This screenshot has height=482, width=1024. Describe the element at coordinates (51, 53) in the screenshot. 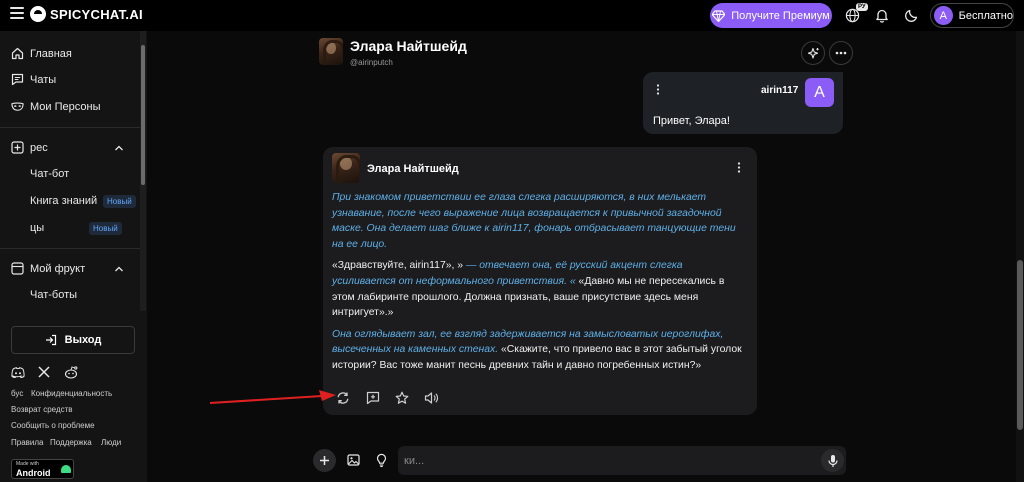

I see `sidebar-item-label: Главная` at that location.